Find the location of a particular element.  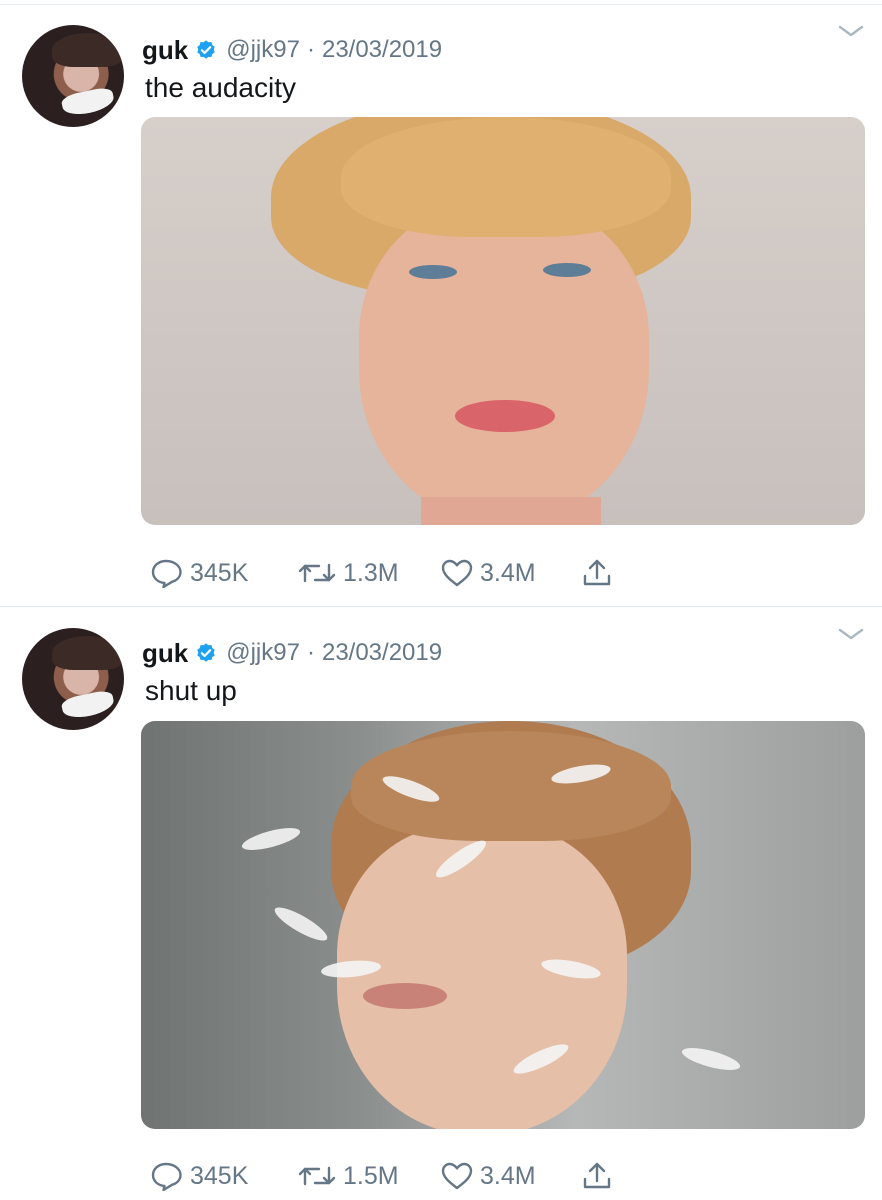

retweet-count: 1.5M is located at coordinates (371, 1175).